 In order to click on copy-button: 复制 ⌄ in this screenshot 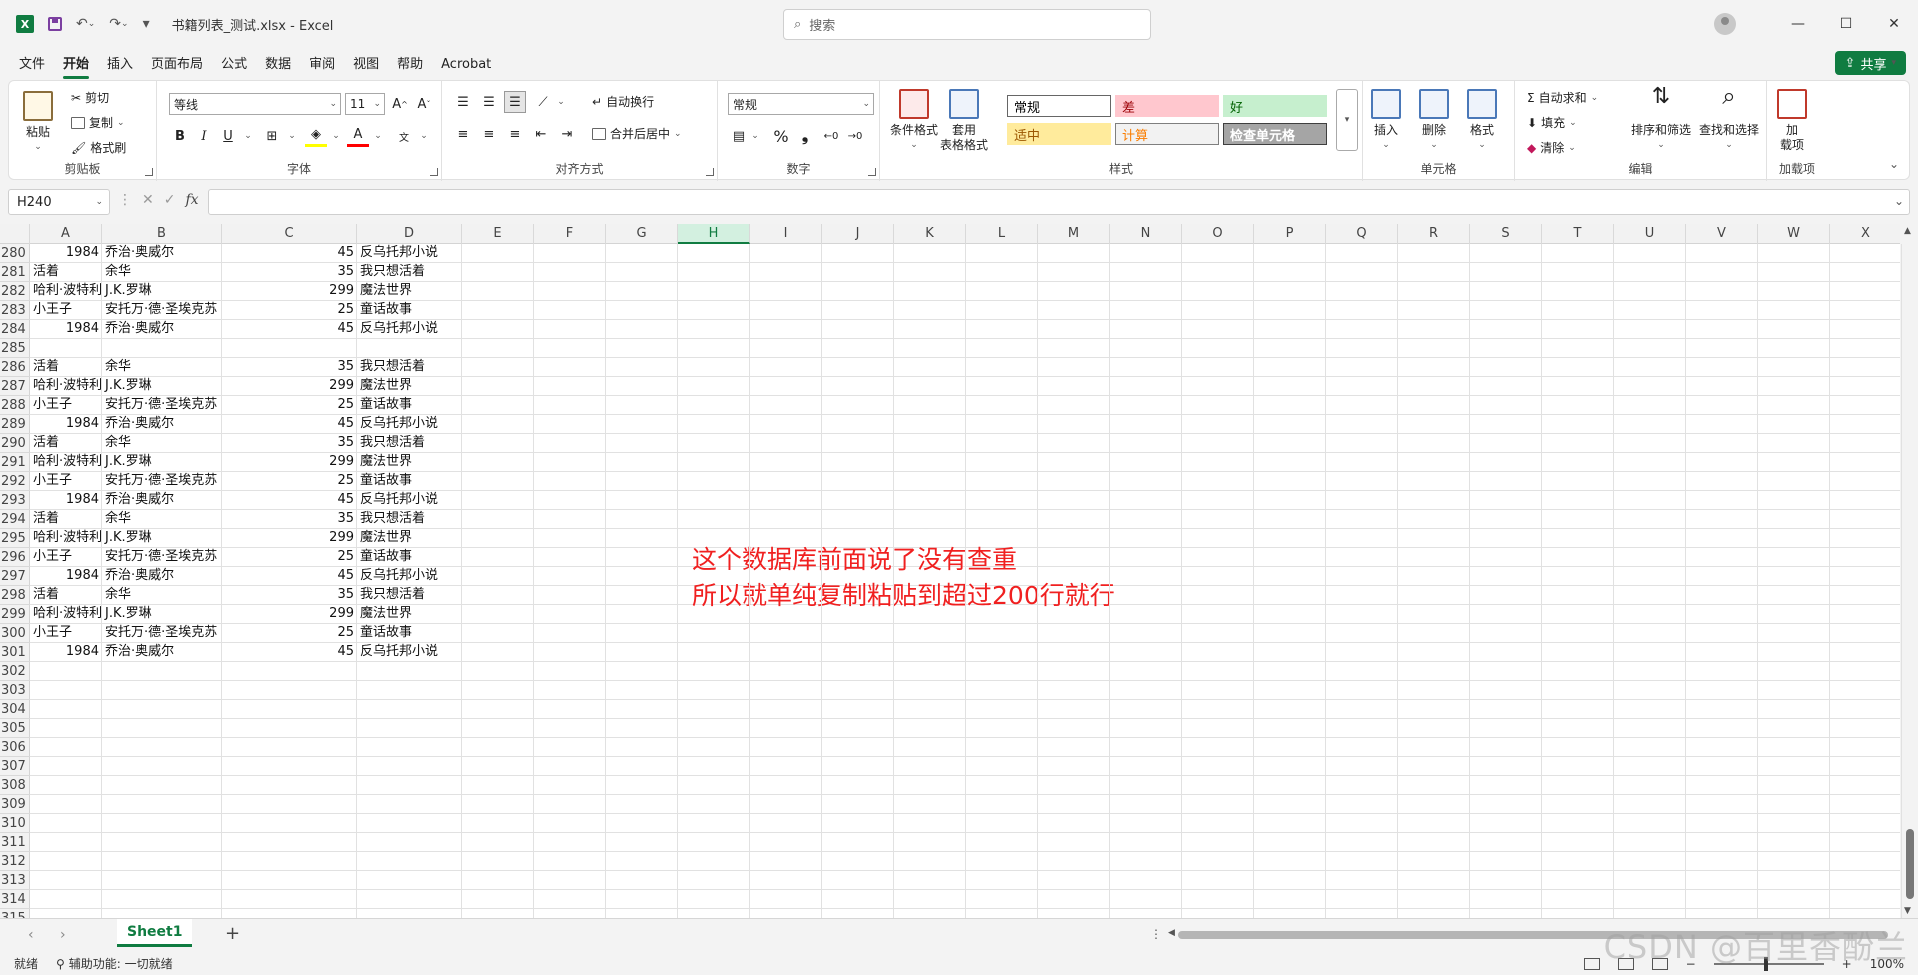, I will do `click(98, 122)`.